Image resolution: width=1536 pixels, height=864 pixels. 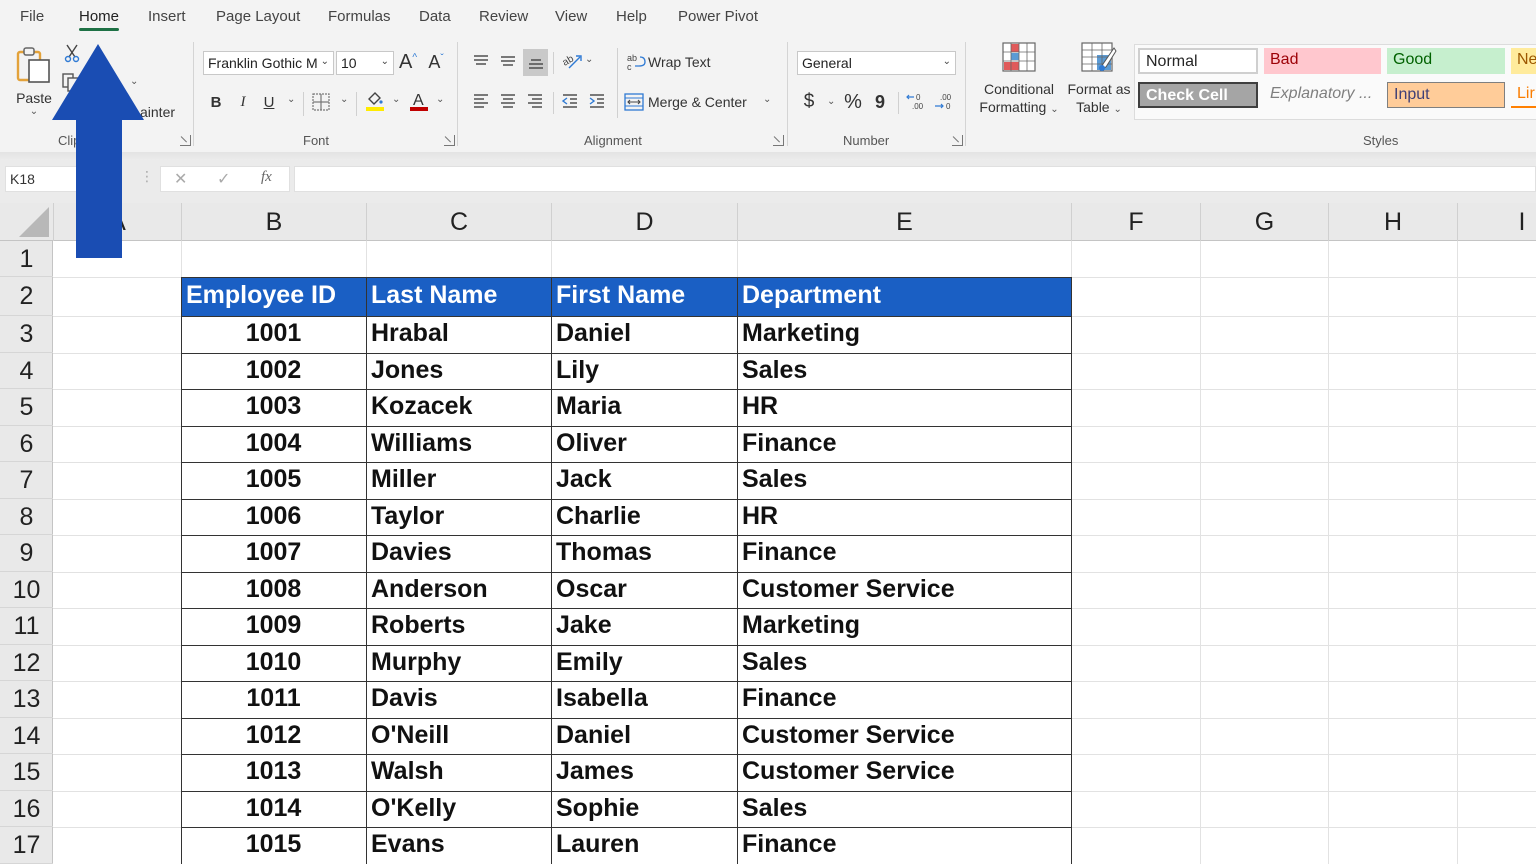 I want to click on row-header-2: 2, so click(x=26, y=296).